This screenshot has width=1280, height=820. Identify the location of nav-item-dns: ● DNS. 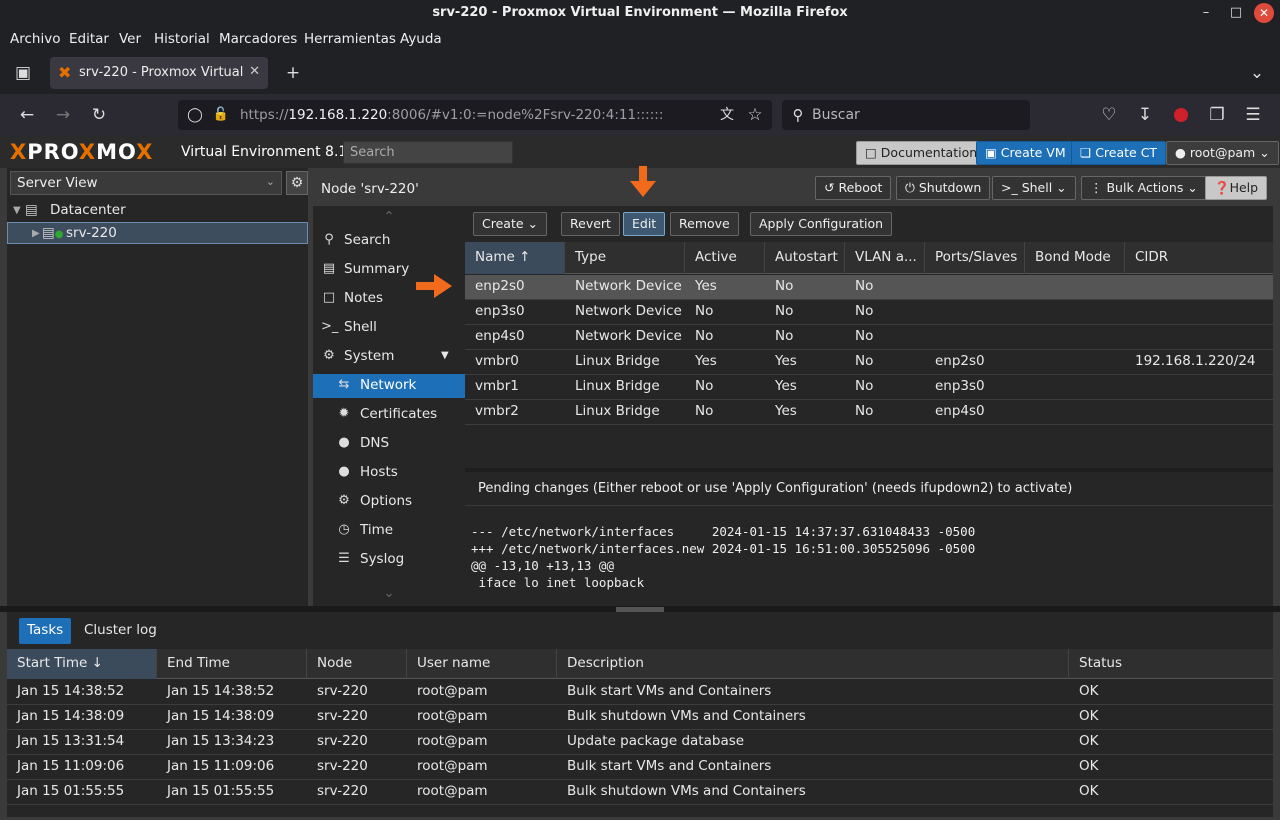
(389, 444).